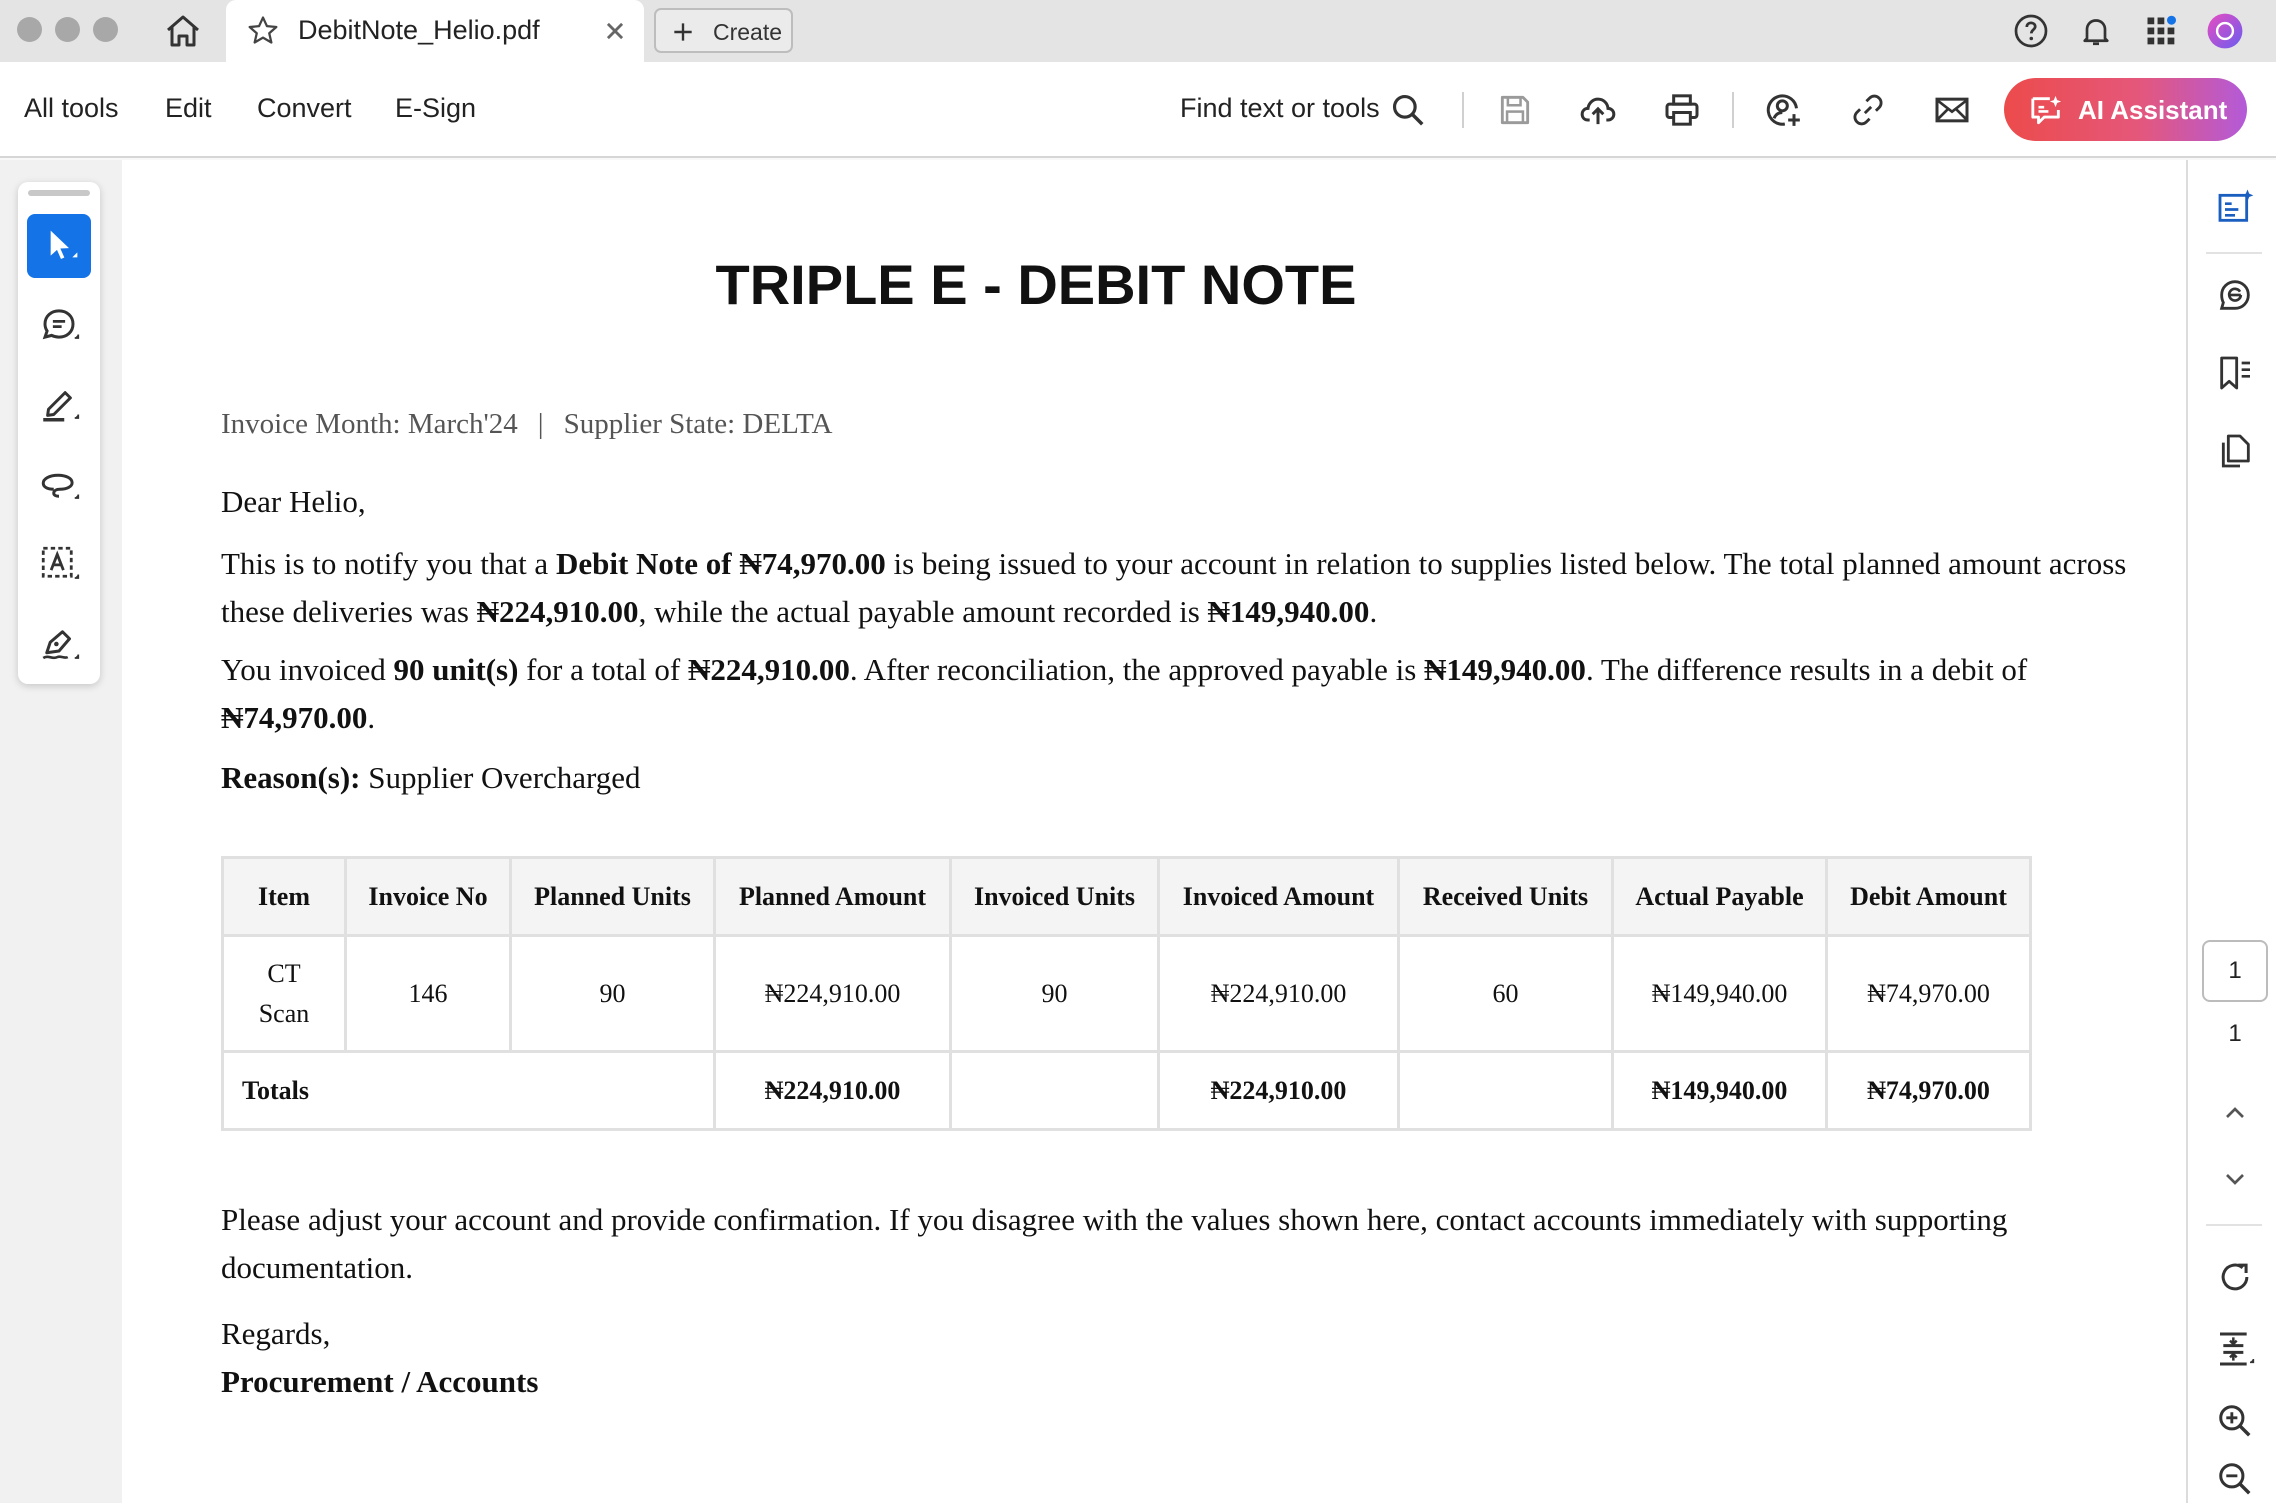 The width and height of the screenshot is (2276, 1503). Describe the element at coordinates (188, 108) in the screenshot. I see `menu-edit: Edit` at that location.